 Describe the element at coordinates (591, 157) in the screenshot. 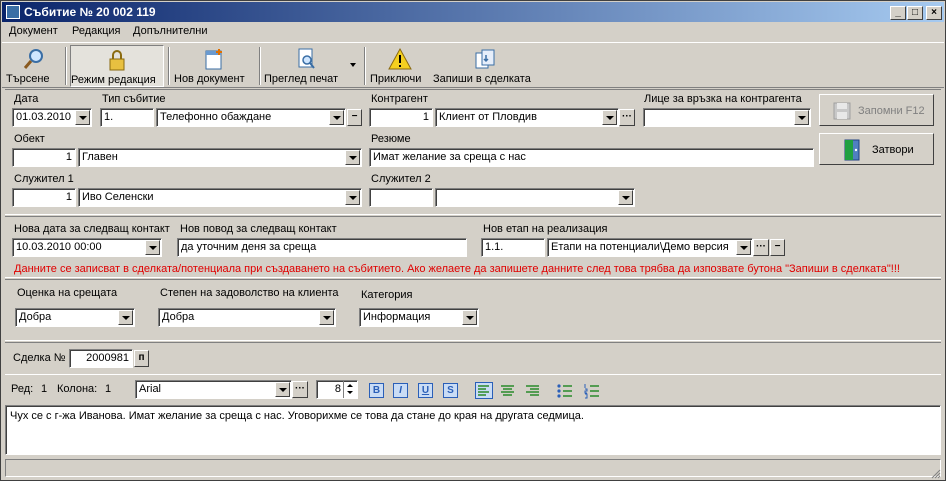

I see `summary-input: Имат желание за среща с нас` at that location.